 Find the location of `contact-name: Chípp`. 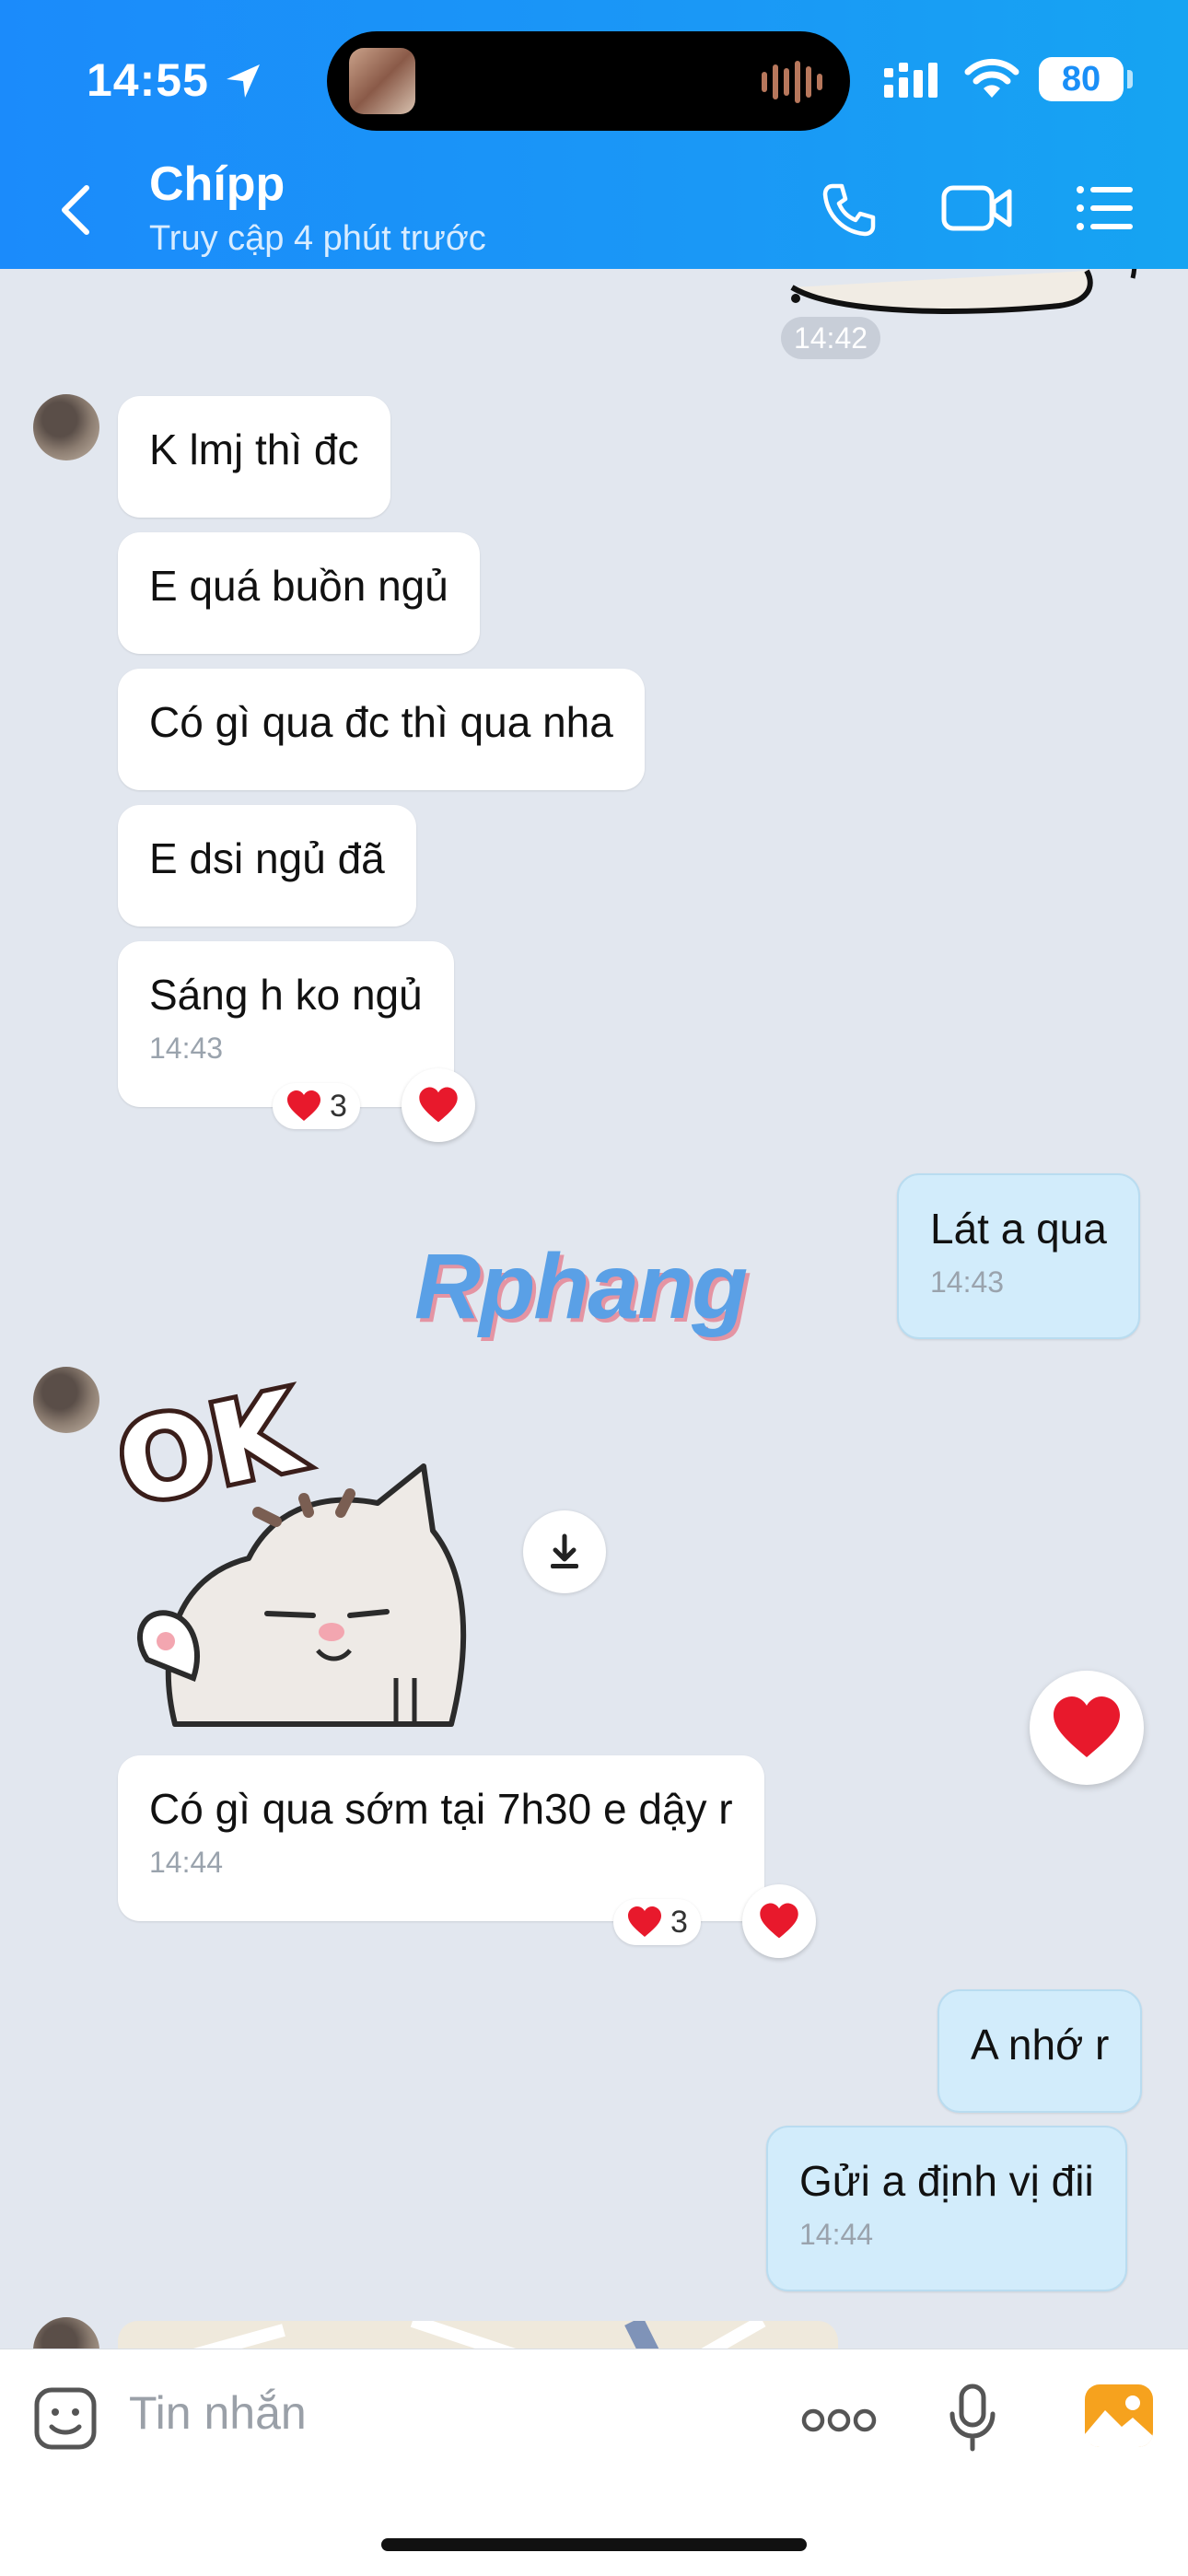

contact-name: Chípp is located at coordinates (217, 184).